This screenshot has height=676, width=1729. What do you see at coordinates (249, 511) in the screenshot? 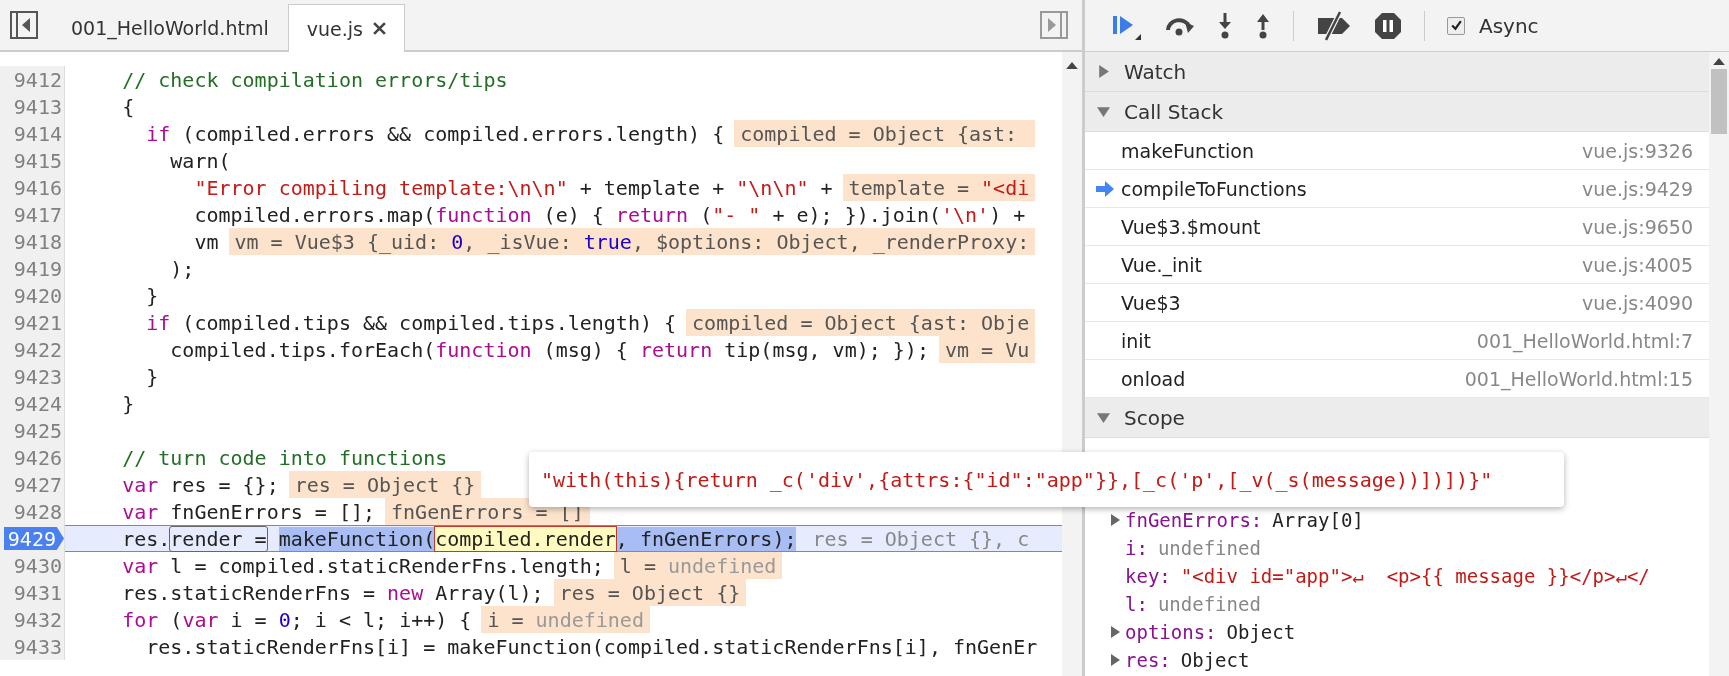
I see `code-text: var fnGenErrors = [];` at bounding box center [249, 511].